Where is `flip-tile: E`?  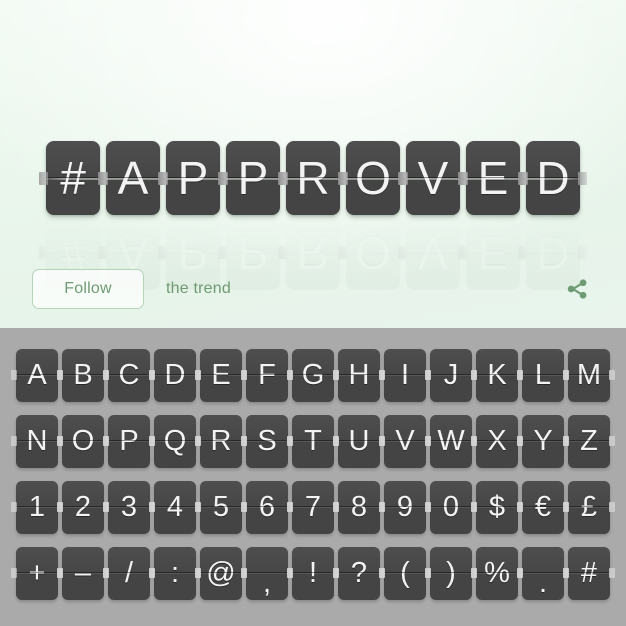 flip-tile: E is located at coordinates (221, 375).